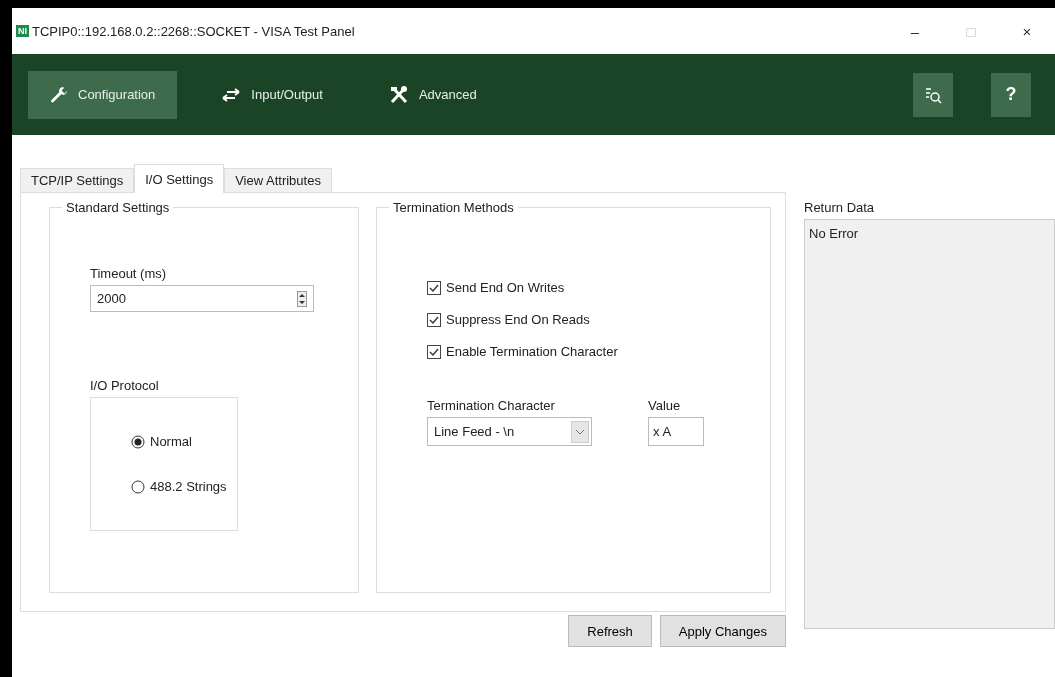 The height and width of the screenshot is (677, 1055). What do you see at coordinates (453, 207) in the screenshot?
I see `group-title: Termination Methods` at bounding box center [453, 207].